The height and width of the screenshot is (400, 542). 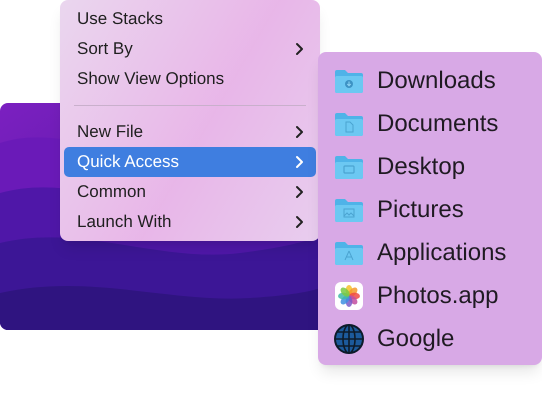 What do you see at coordinates (430, 166) in the screenshot?
I see `submenu-item: Desktop` at bounding box center [430, 166].